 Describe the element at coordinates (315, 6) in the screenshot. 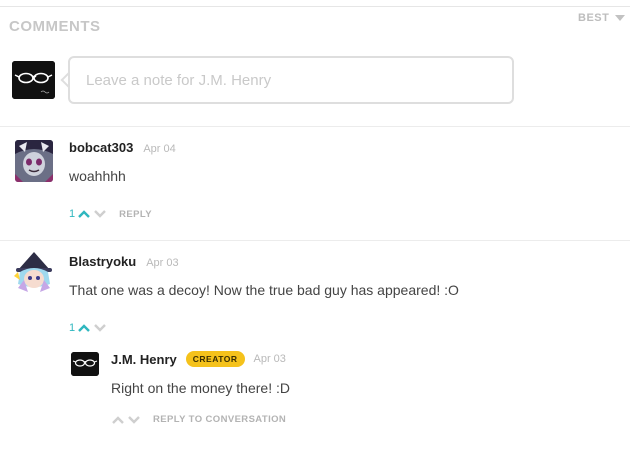

I see `top-divider` at that location.